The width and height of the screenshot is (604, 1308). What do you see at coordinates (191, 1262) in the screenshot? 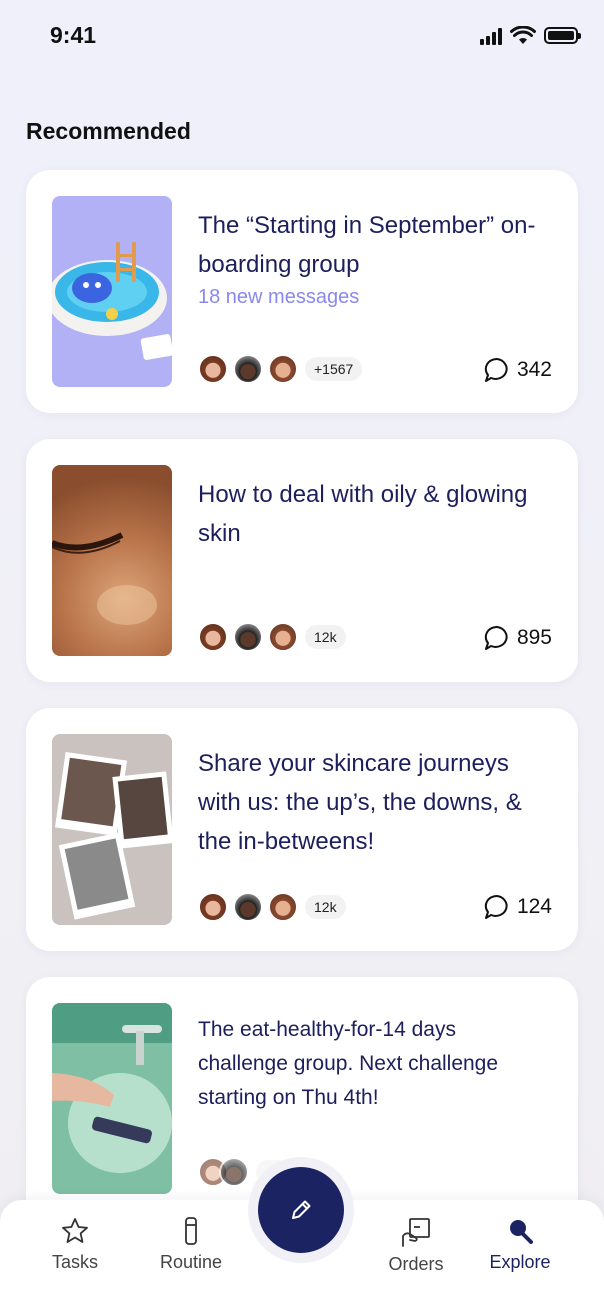
I see `nav-routine-label: Routine` at bounding box center [191, 1262].